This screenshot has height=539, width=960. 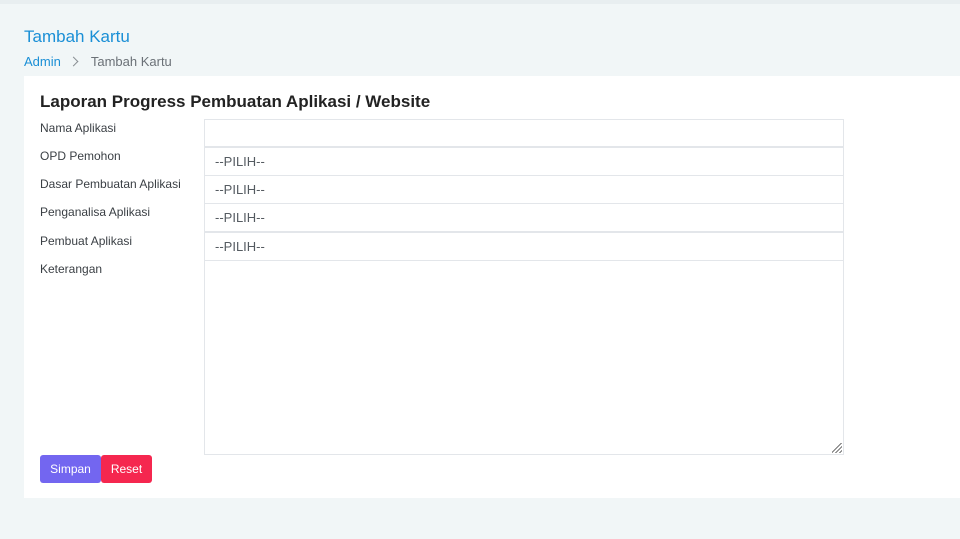 I want to click on pembuat-select: --PILIH--, so click(x=524, y=246).